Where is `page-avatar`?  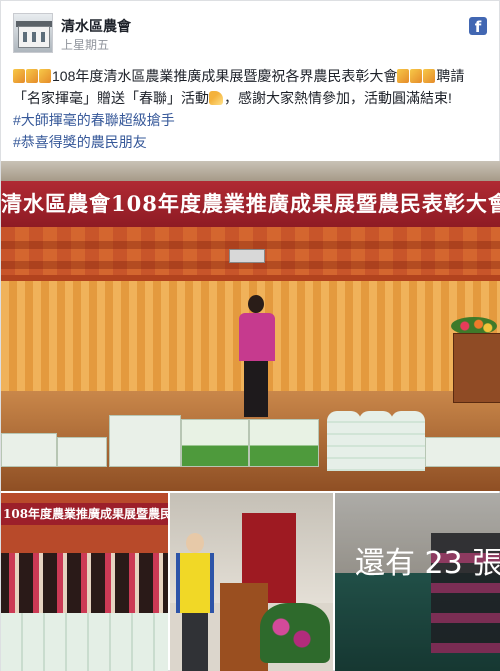 page-avatar is located at coordinates (33, 33).